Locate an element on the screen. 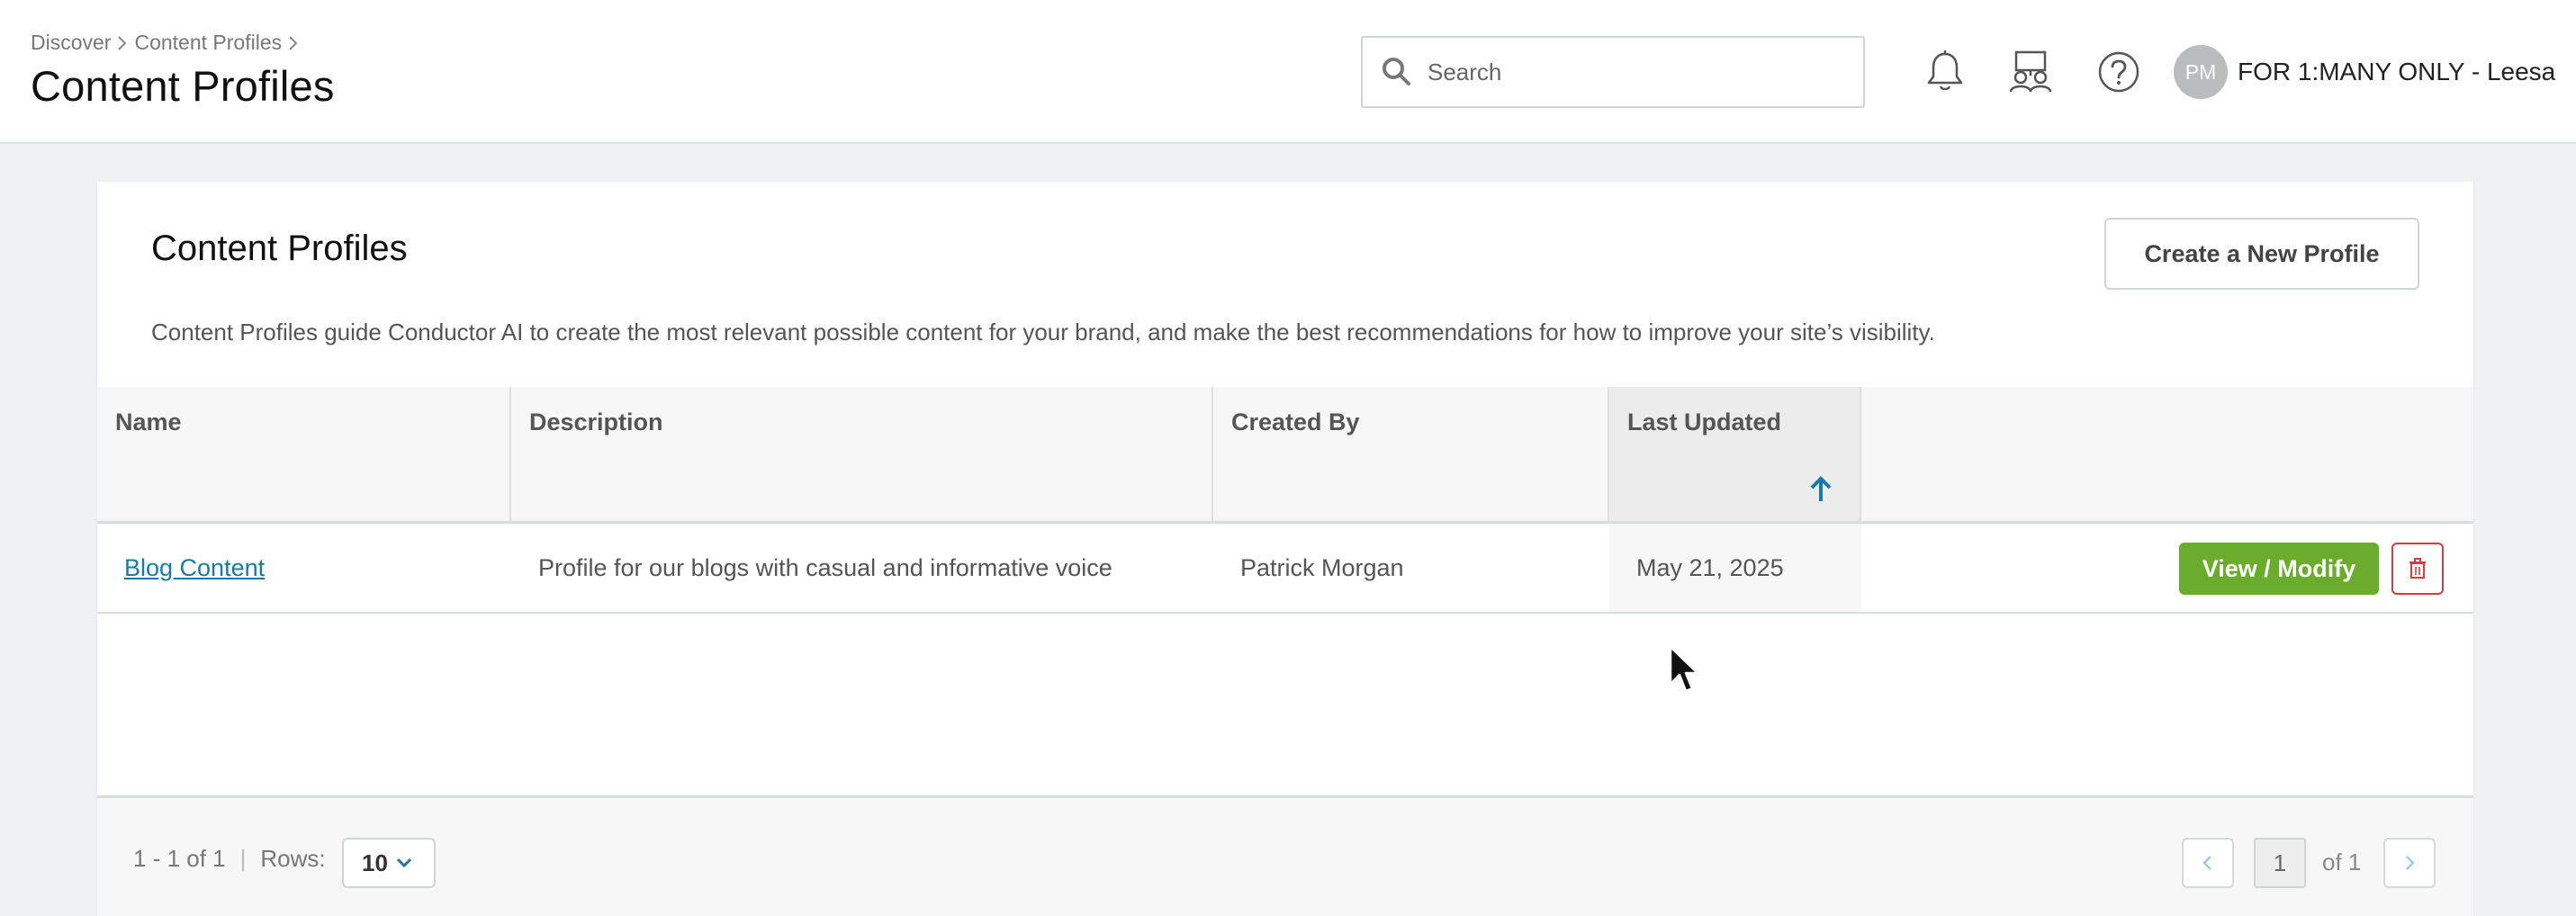 This screenshot has height=916, width=2576. user-name: FOR 1:MANY ONLY - Leesa is located at coordinates (2396, 72).